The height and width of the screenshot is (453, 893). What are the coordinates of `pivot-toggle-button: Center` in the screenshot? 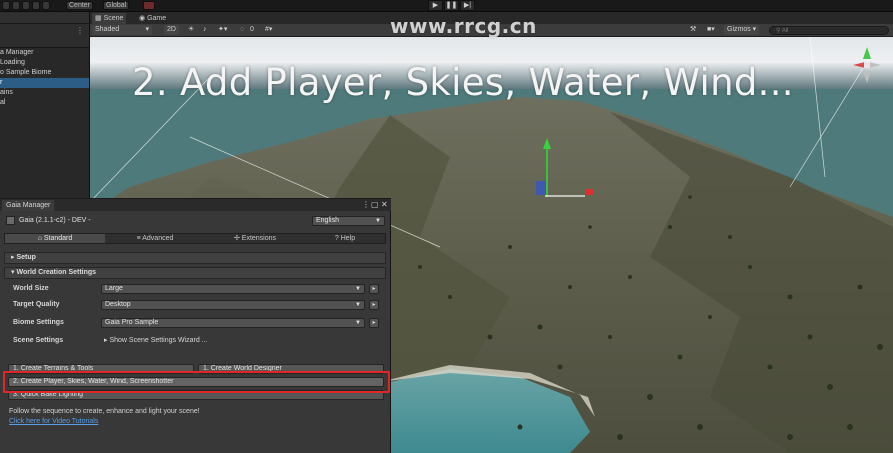 It's located at (80, 5).